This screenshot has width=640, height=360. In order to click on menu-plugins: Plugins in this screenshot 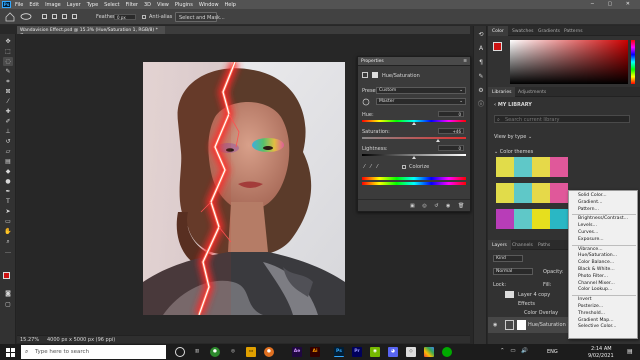, I will do `click(184, 5)`.